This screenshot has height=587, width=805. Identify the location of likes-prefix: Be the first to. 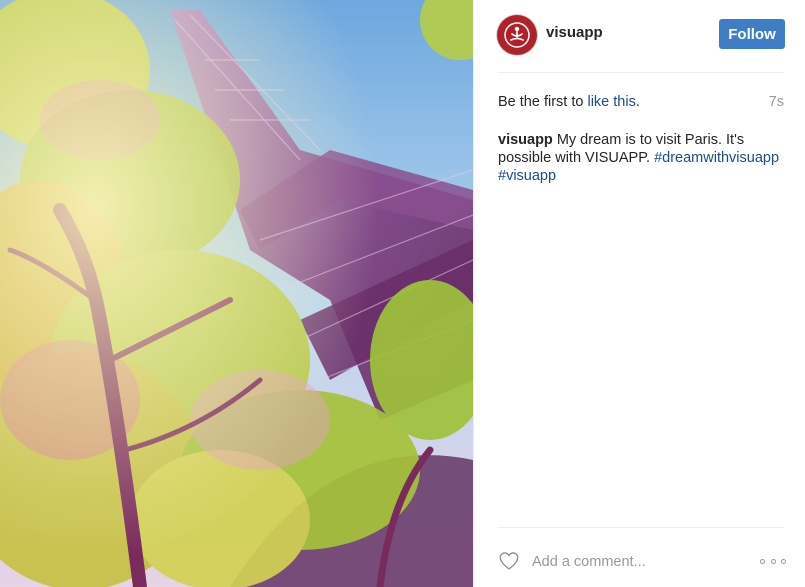
(541, 102).